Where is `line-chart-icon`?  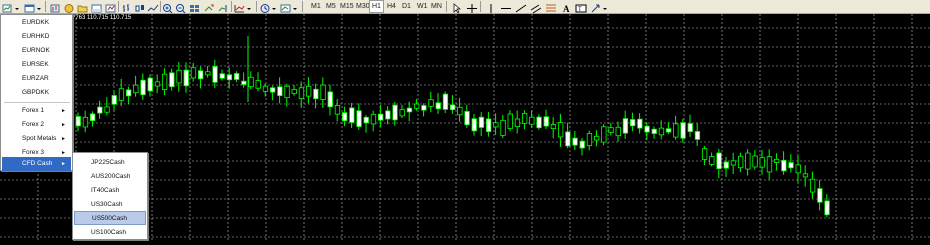
line-chart-icon is located at coordinates (153, 6).